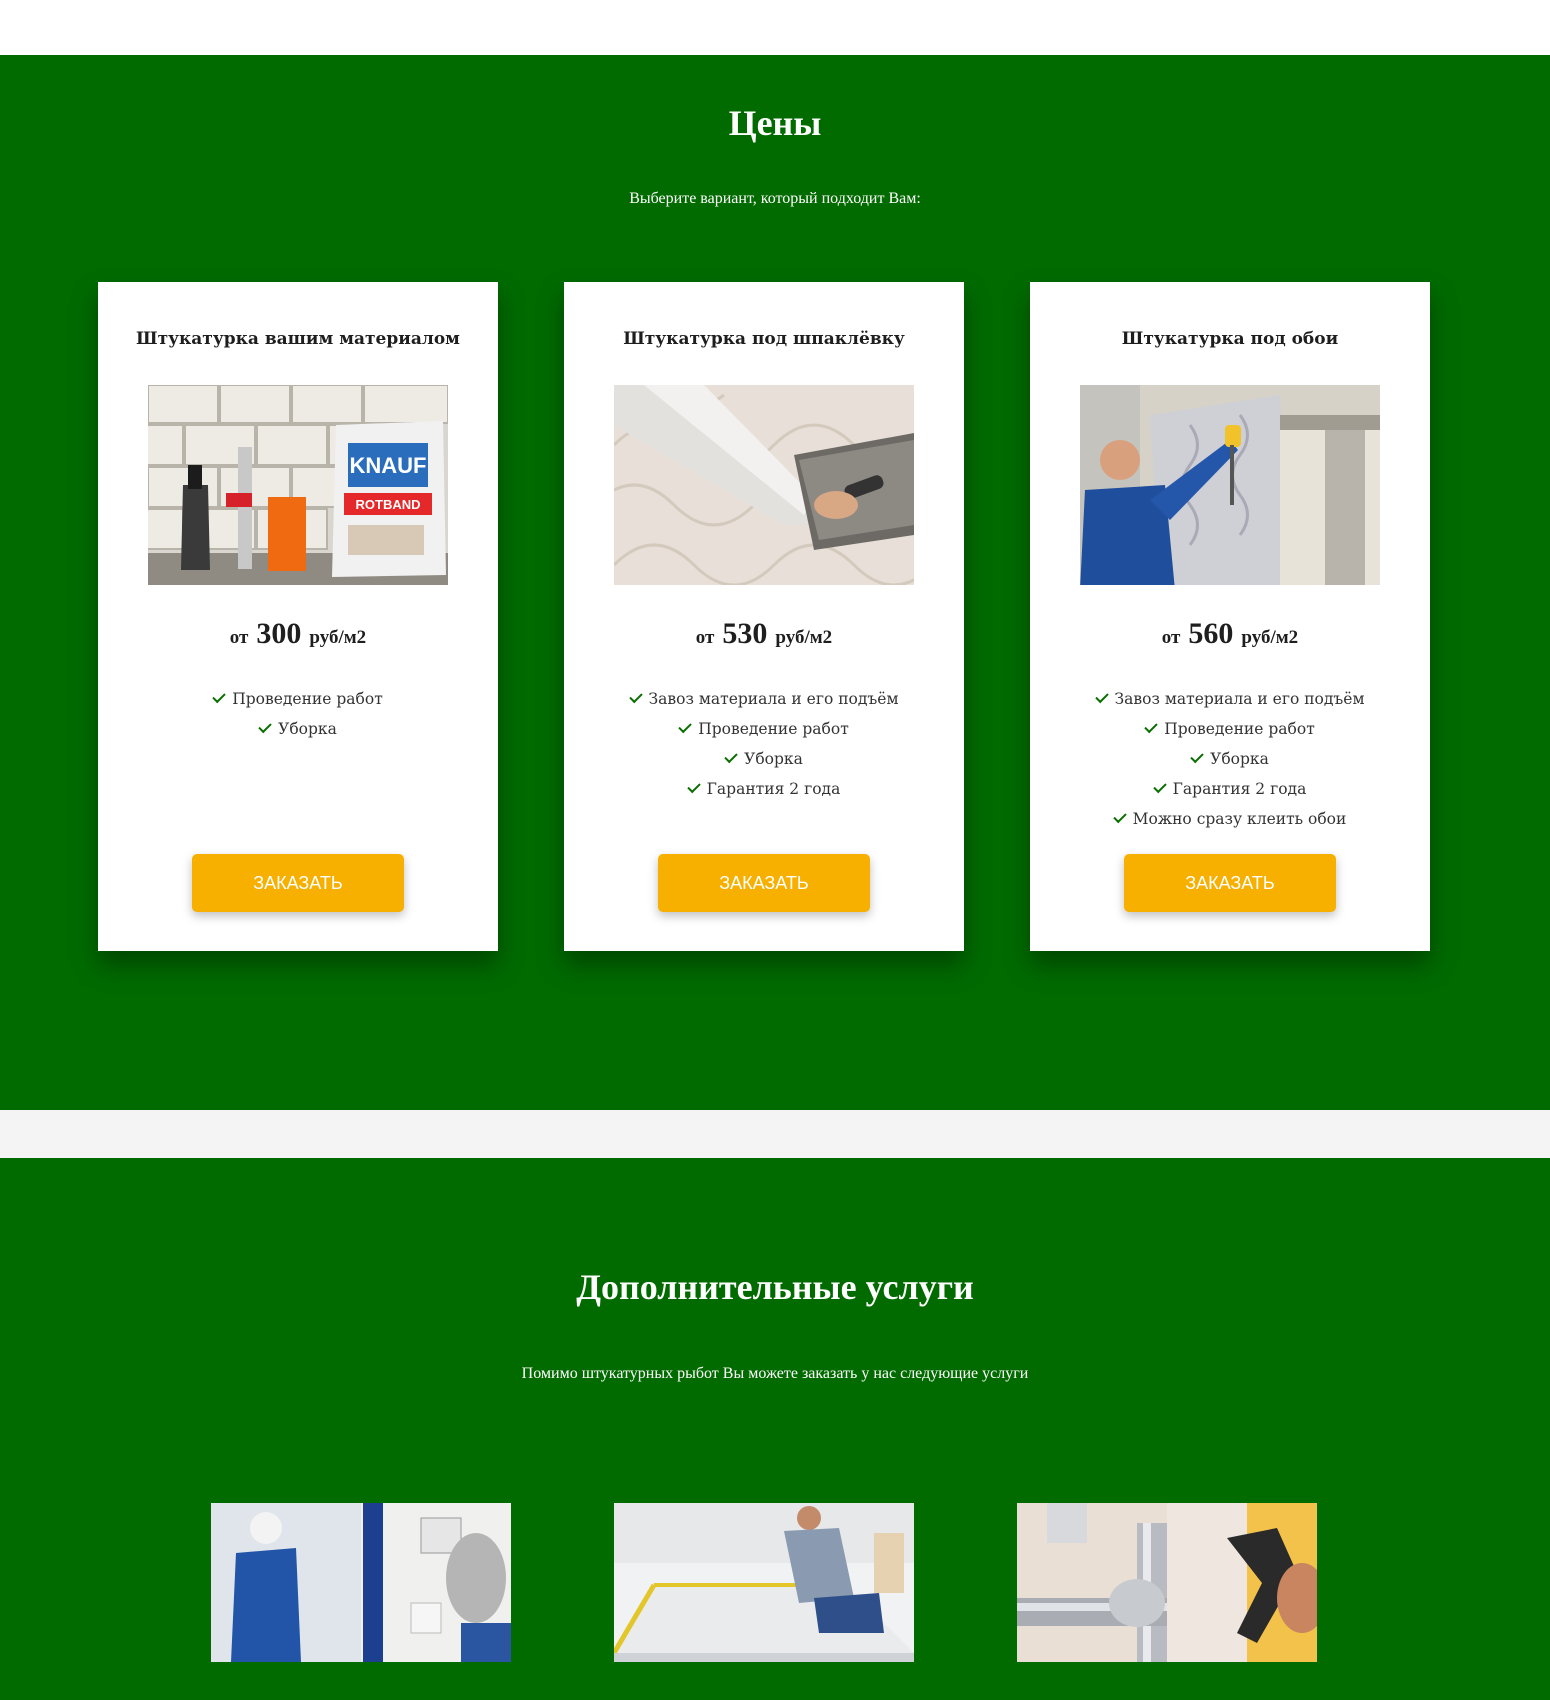 This screenshot has height=1700, width=1550. I want to click on wallpaper-worker-image, so click(1230, 485).